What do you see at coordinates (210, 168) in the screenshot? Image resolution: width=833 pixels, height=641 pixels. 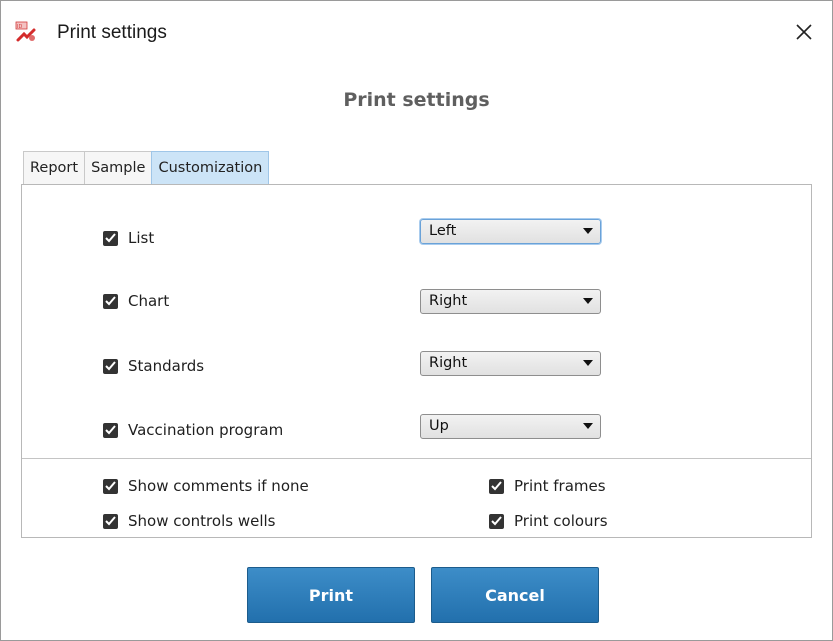 I see `tab-customization: Customization` at bounding box center [210, 168].